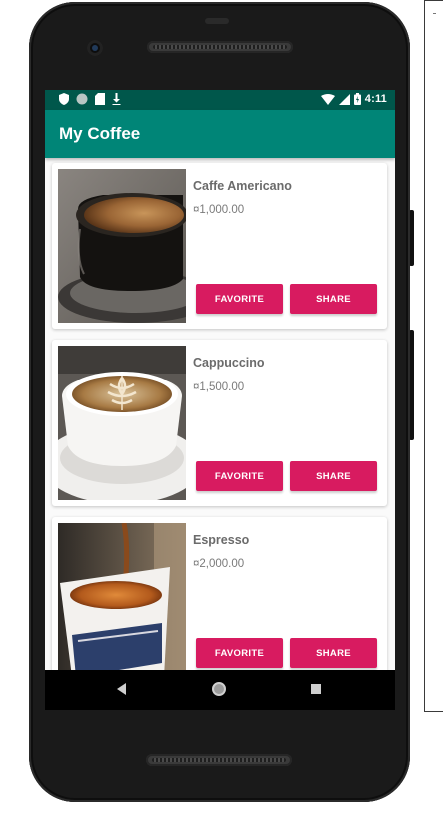 The width and height of the screenshot is (443, 820). I want to click on coffee-name: Cappuccino, so click(229, 363).